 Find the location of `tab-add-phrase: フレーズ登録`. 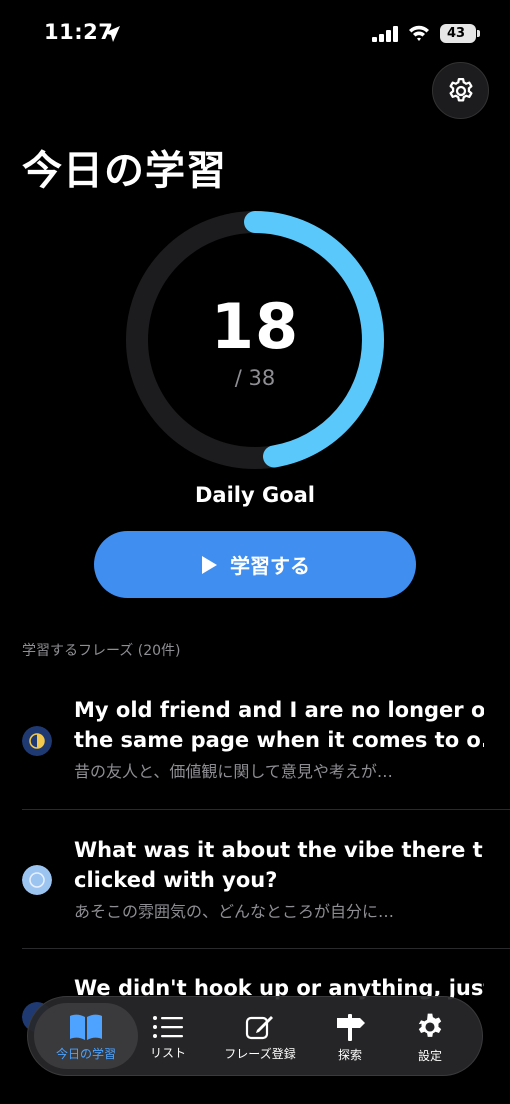

tab-add-phrase: フレーズ登録 is located at coordinates (260, 1037).